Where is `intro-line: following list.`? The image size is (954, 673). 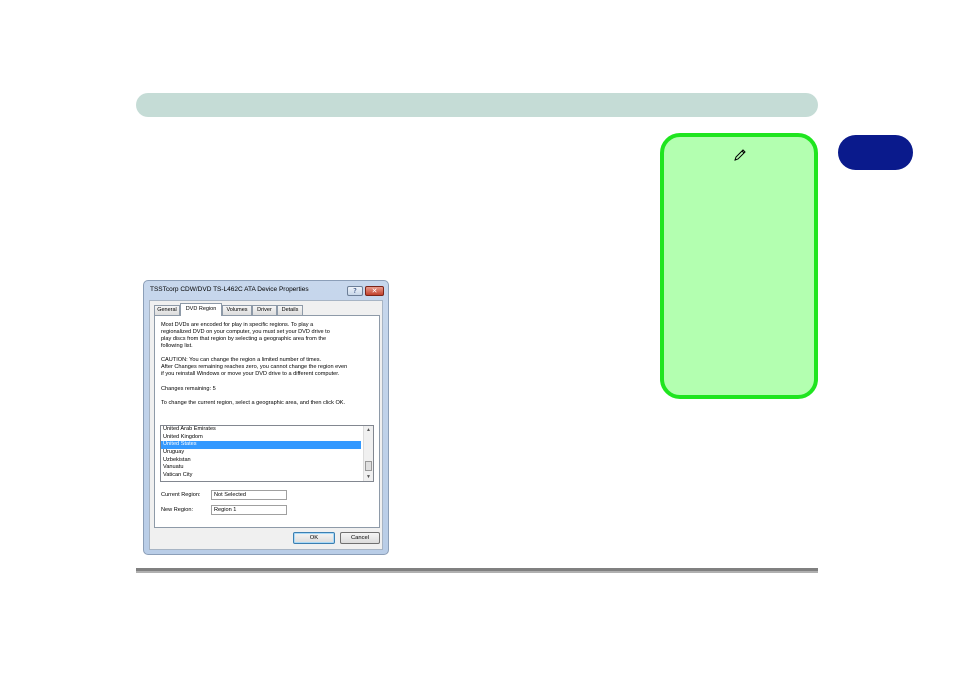 intro-line: following list. is located at coordinates (177, 346).